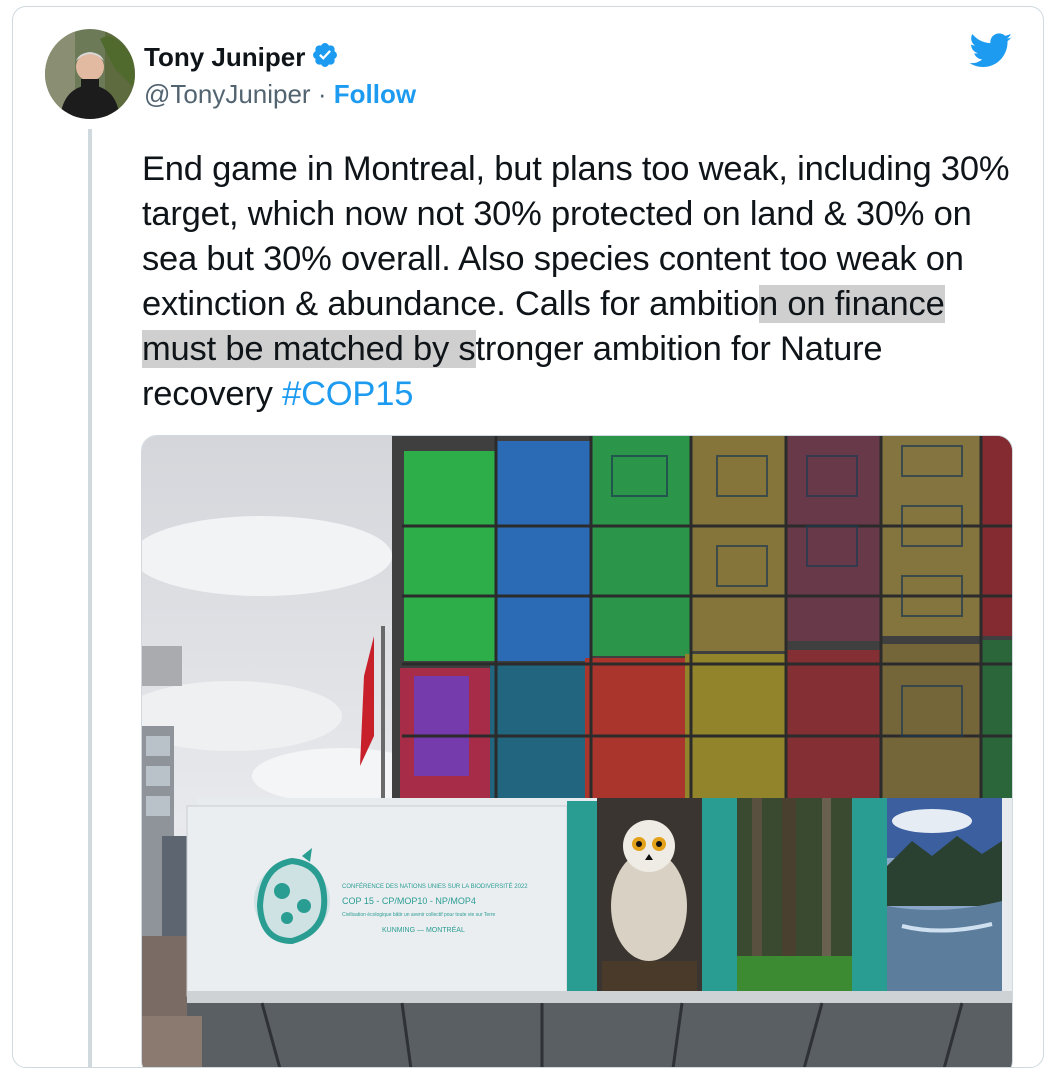 The image size is (1061, 1068). I want to click on banner-line-4: KUNMING — MONTRÉAL, so click(423, 929).